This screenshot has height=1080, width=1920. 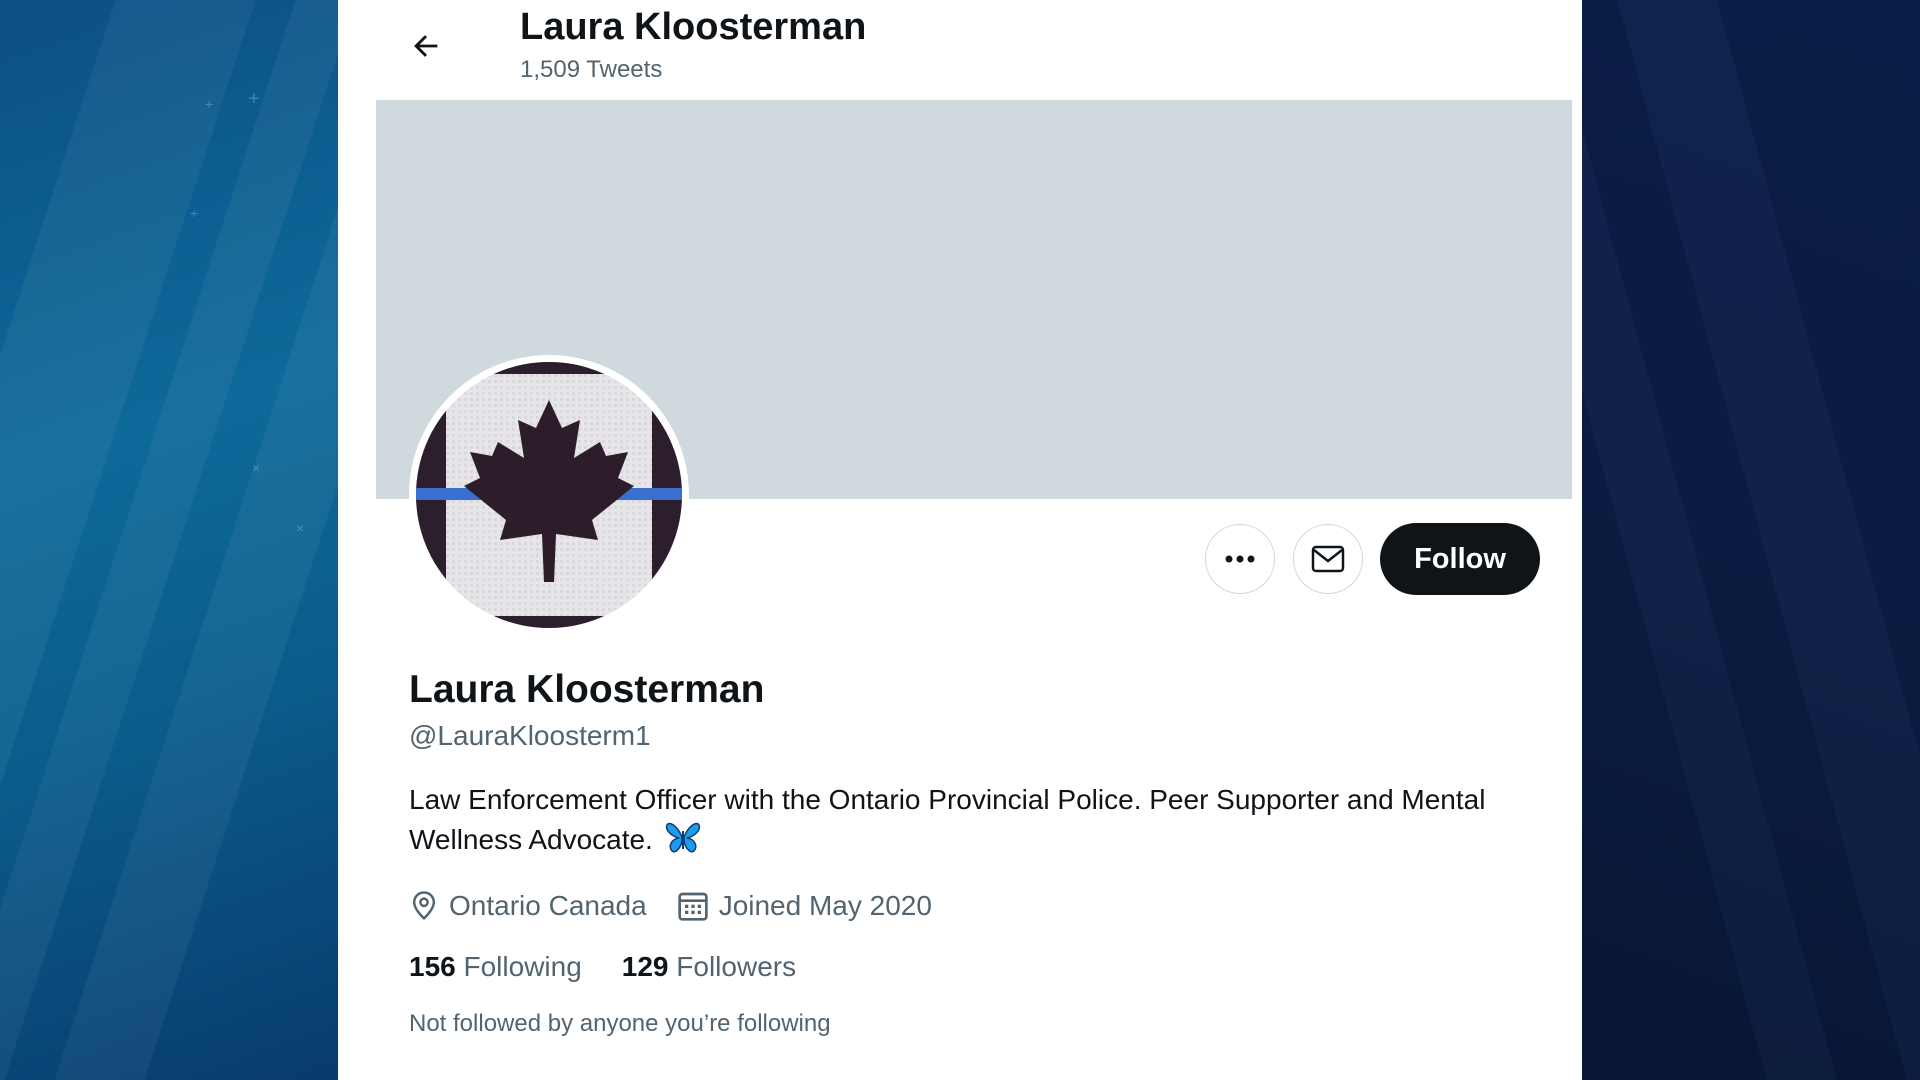 What do you see at coordinates (591, 69) in the screenshot?
I see `header-tweet-count: 1,509 Tweets` at bounding box center [591, 69].